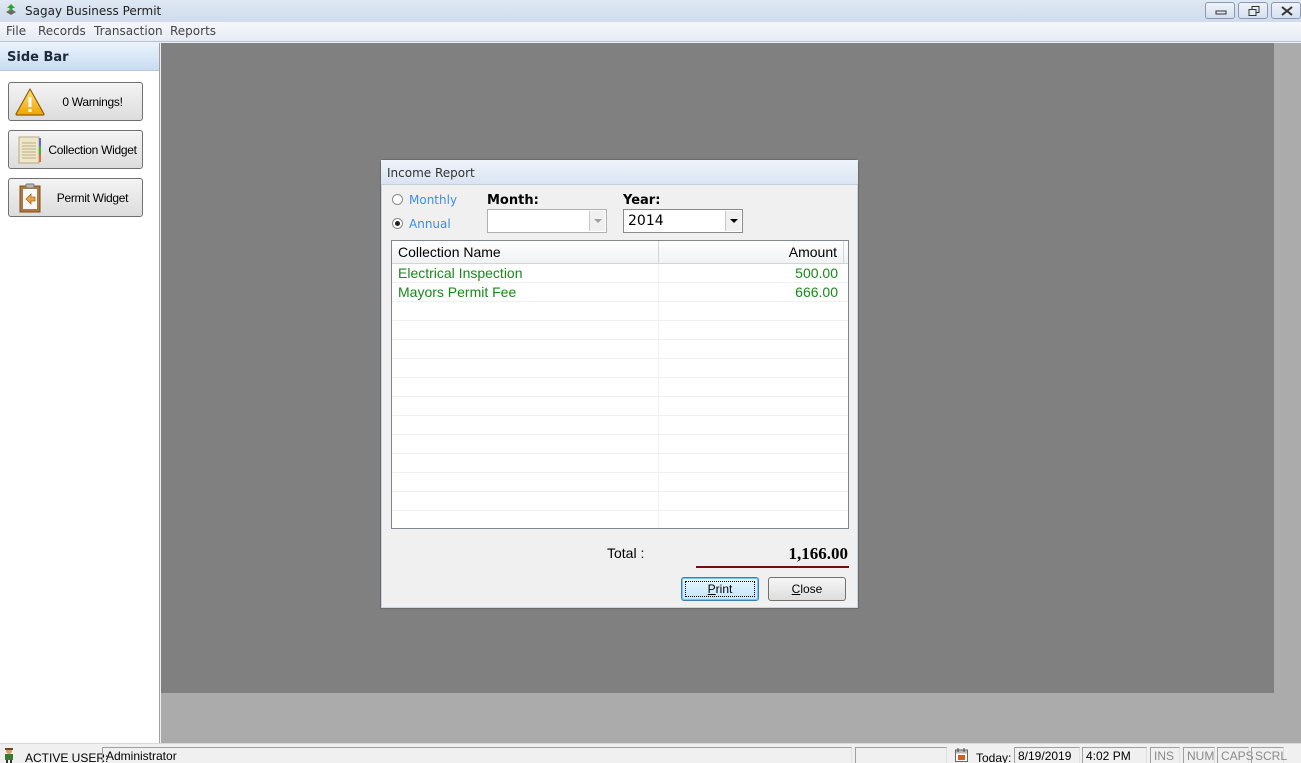  Describe the element at coordinates (11, 9) in the screenshot. I see `app-icon` at that location.